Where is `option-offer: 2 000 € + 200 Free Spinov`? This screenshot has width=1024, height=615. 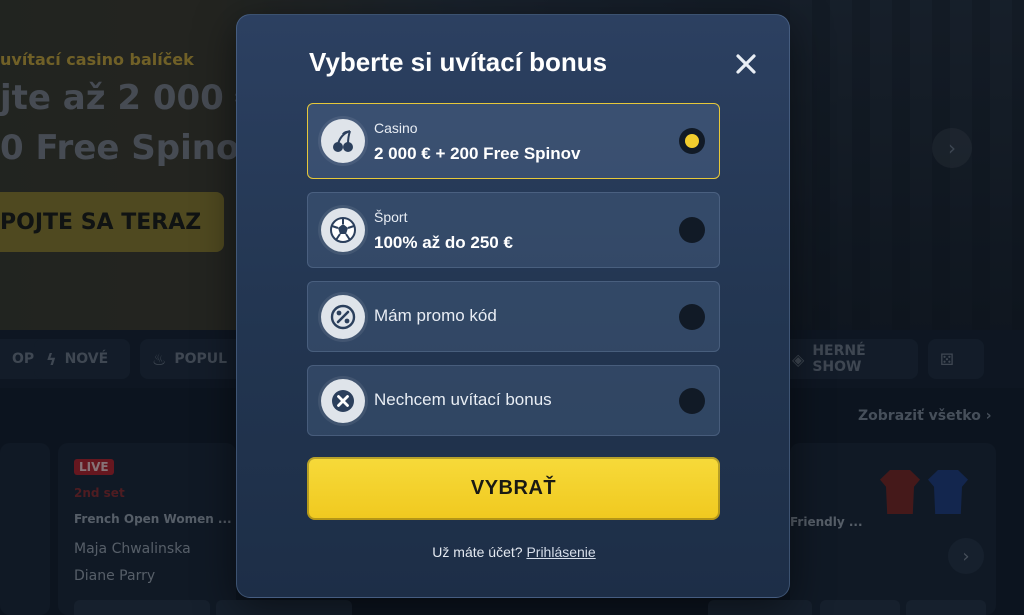 option-offer: 2 000 € + 200 Free Spinov is located at coordinates (477, 153).